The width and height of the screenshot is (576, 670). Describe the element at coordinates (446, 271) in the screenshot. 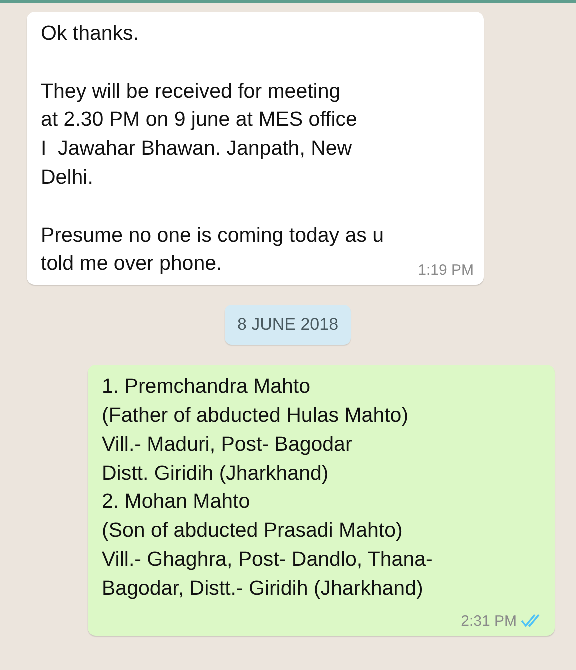

I see `message-time: 1:19 PM` at that location.